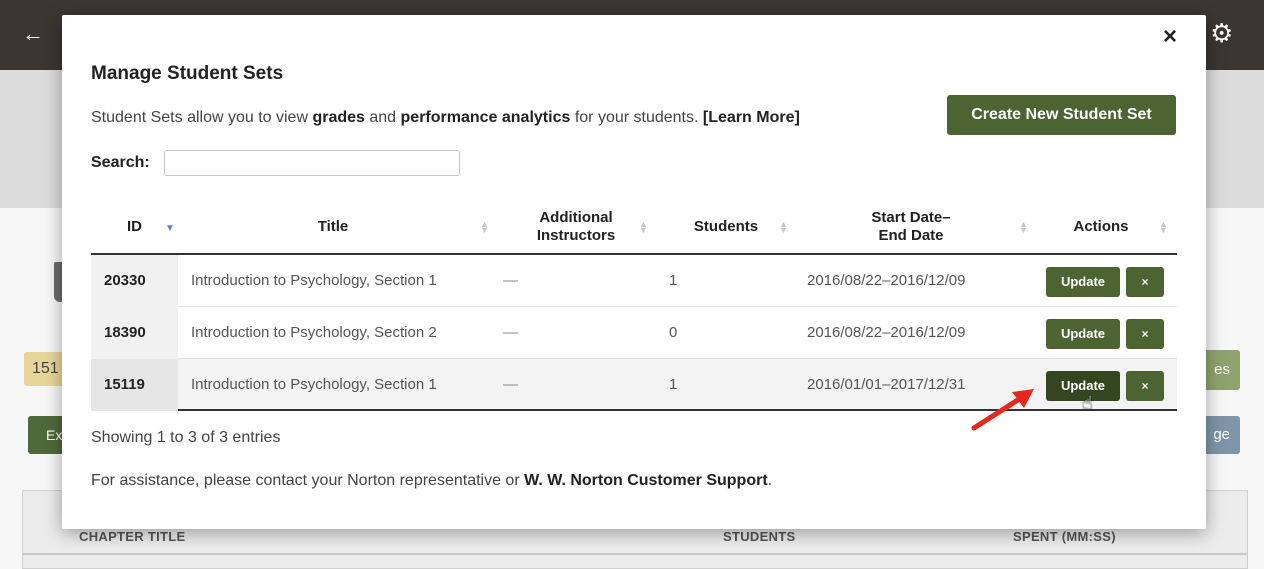 The height and width of the screenshot is (569, 1264). What do you see at coordinates (33, 34) in the screenshot?
I see `arrow-left-icon: ←` at bounding box center [33, 34].